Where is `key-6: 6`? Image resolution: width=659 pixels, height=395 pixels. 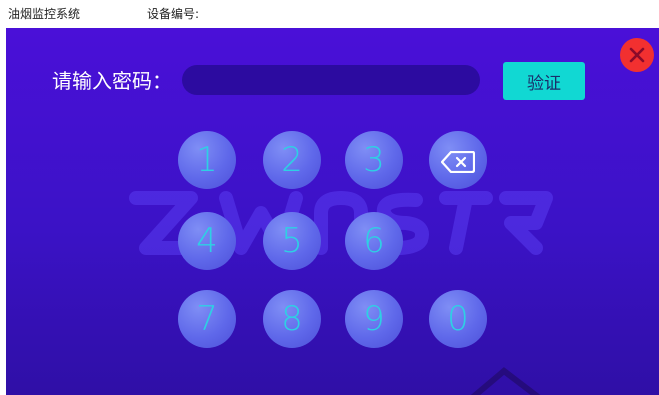
key-6: 6 is located at coordinates (374, 241).